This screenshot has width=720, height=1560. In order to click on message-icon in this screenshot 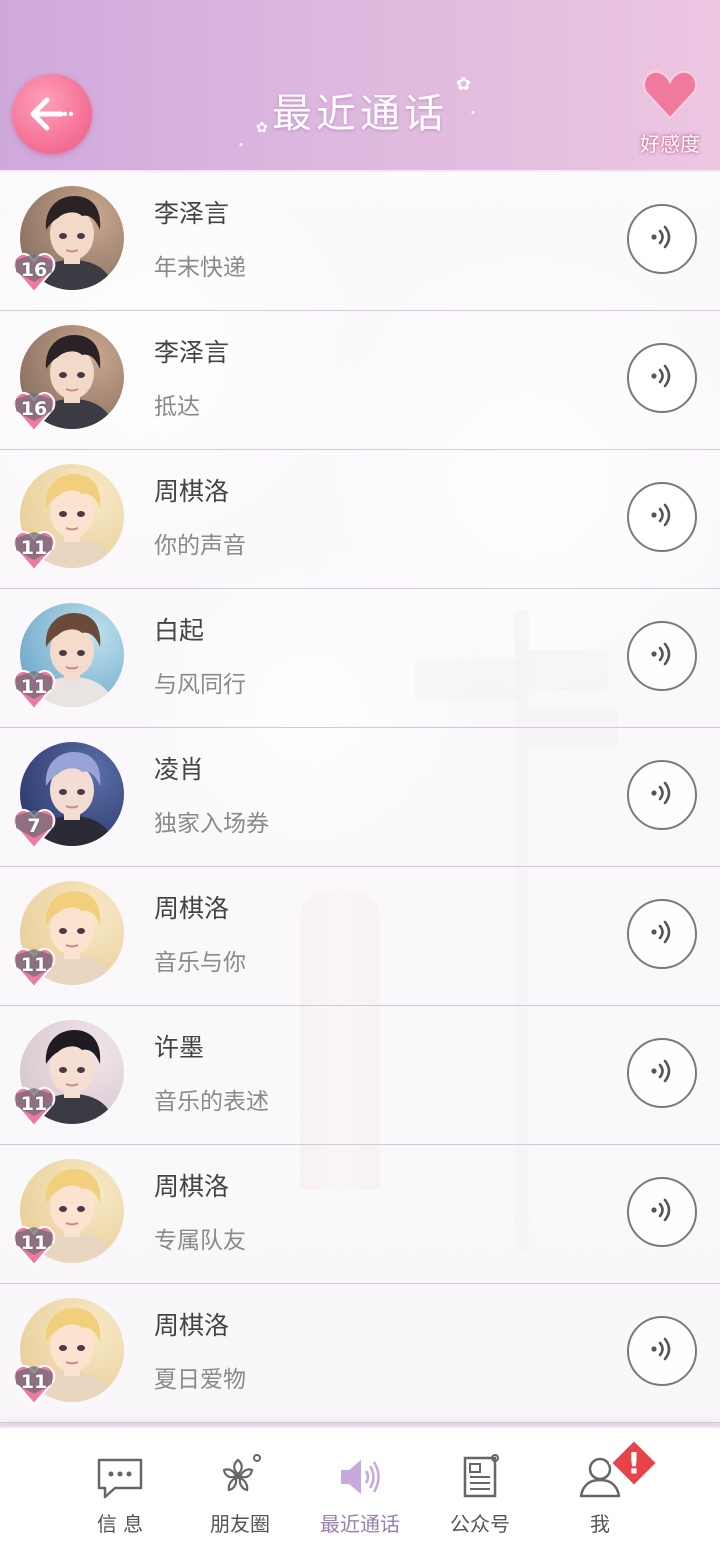, I will do `click(120, 1477)`.